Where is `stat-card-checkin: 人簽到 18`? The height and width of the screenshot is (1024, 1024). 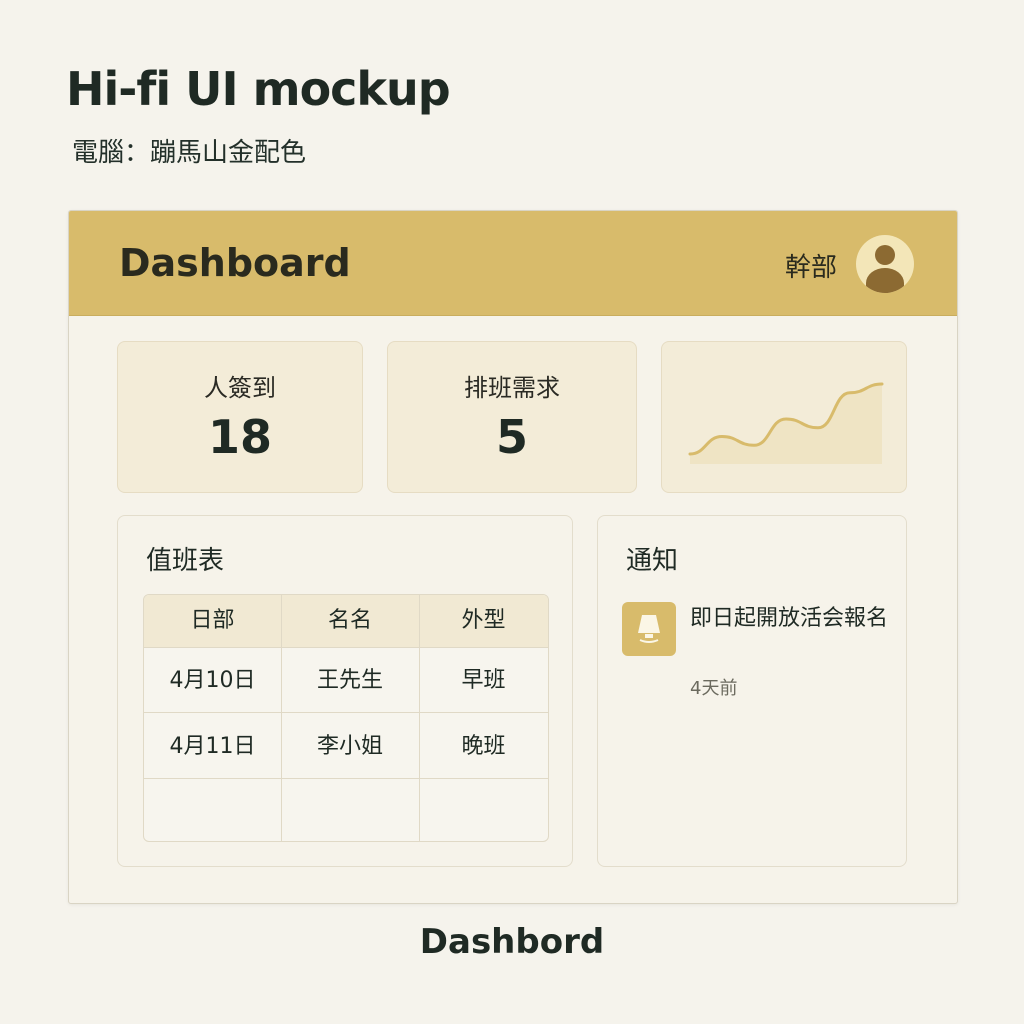 stat-card-checkin: 人簽到 18 is located at coordinates (240, 417).